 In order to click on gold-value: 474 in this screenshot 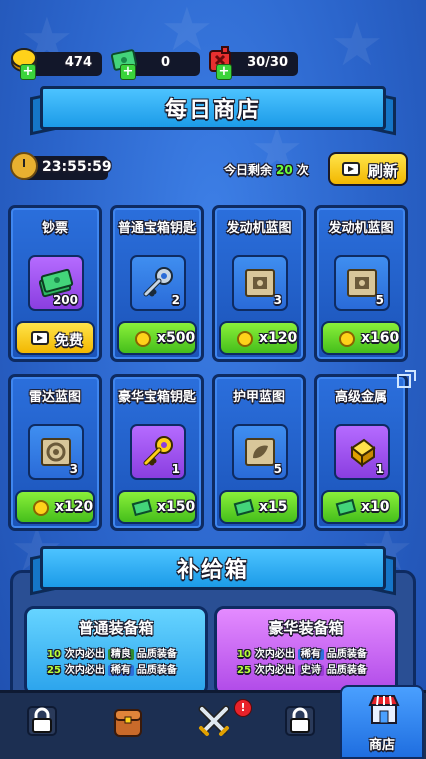, I will do `click(78, 62)`.